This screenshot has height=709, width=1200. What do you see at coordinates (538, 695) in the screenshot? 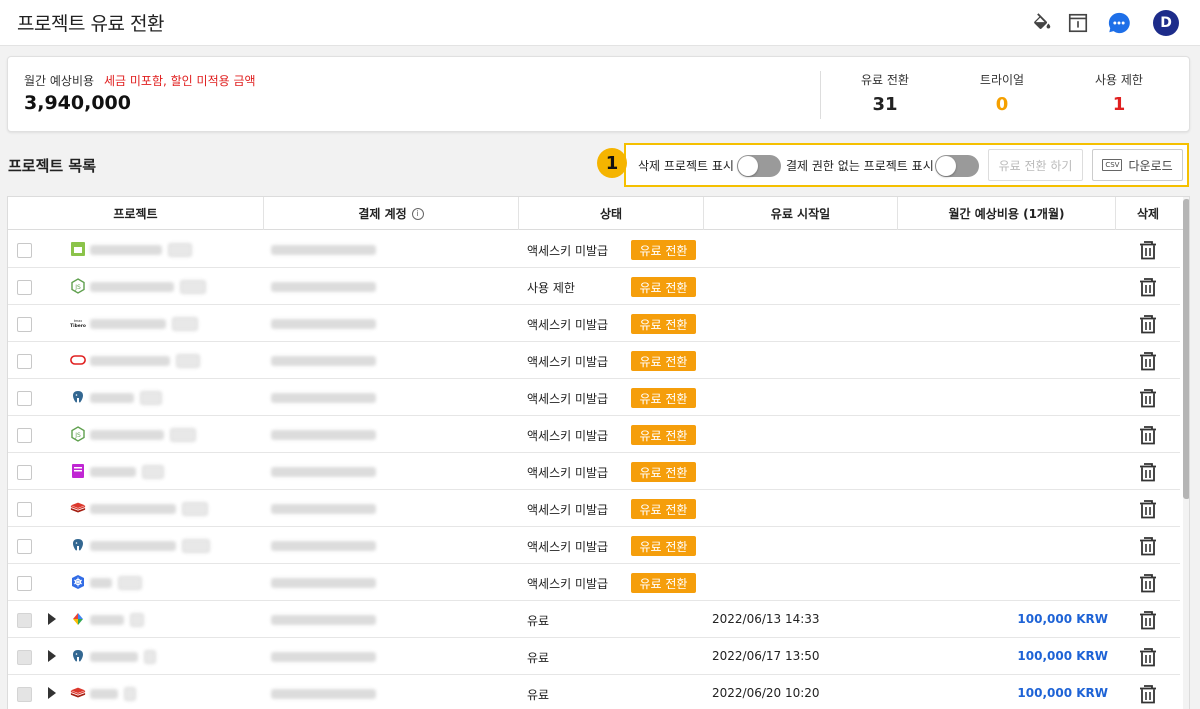
I see `status-text: 유료` at bounding box center [538, 695].